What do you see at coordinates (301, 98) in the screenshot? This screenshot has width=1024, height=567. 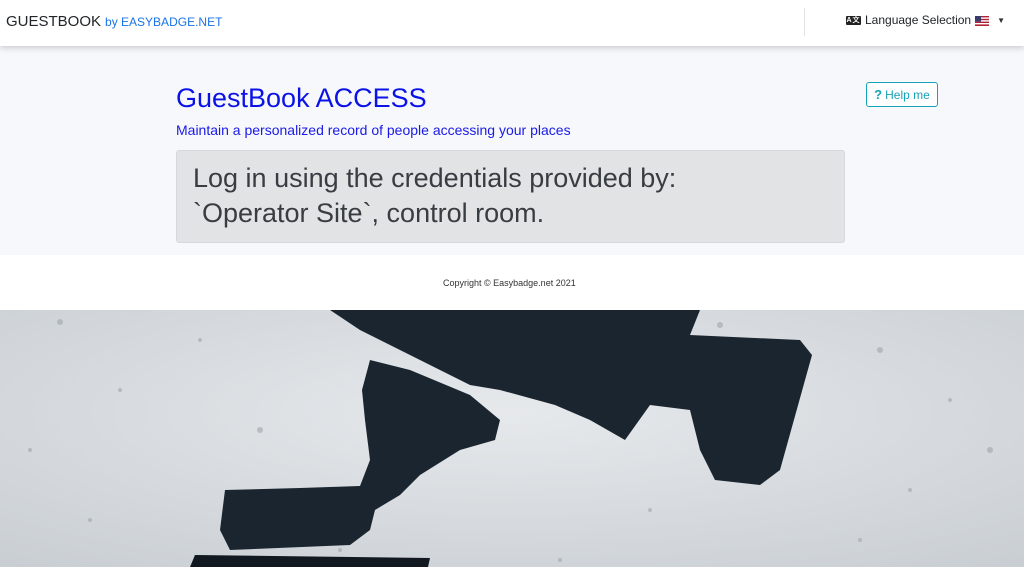 I see `page-title: GuestBook ACCESS` at bounding box center [301, 98].